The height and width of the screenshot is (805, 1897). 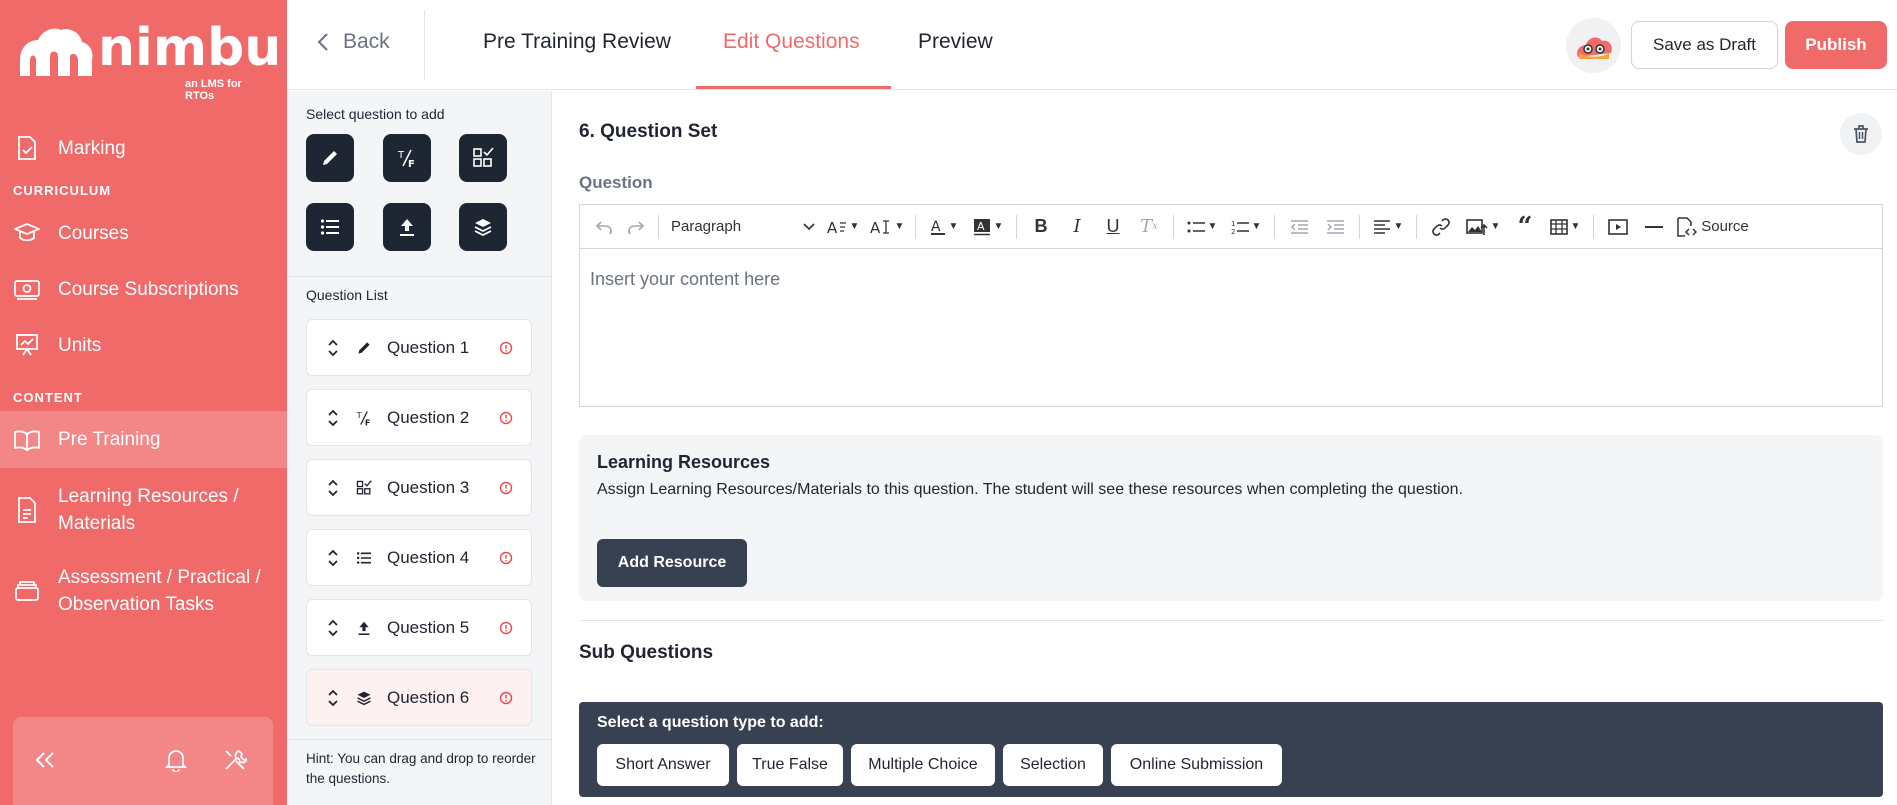 What do you see at coordinates (27, 289) in the screenshot?
I see `money-icon` at bounding box center [27, 289].